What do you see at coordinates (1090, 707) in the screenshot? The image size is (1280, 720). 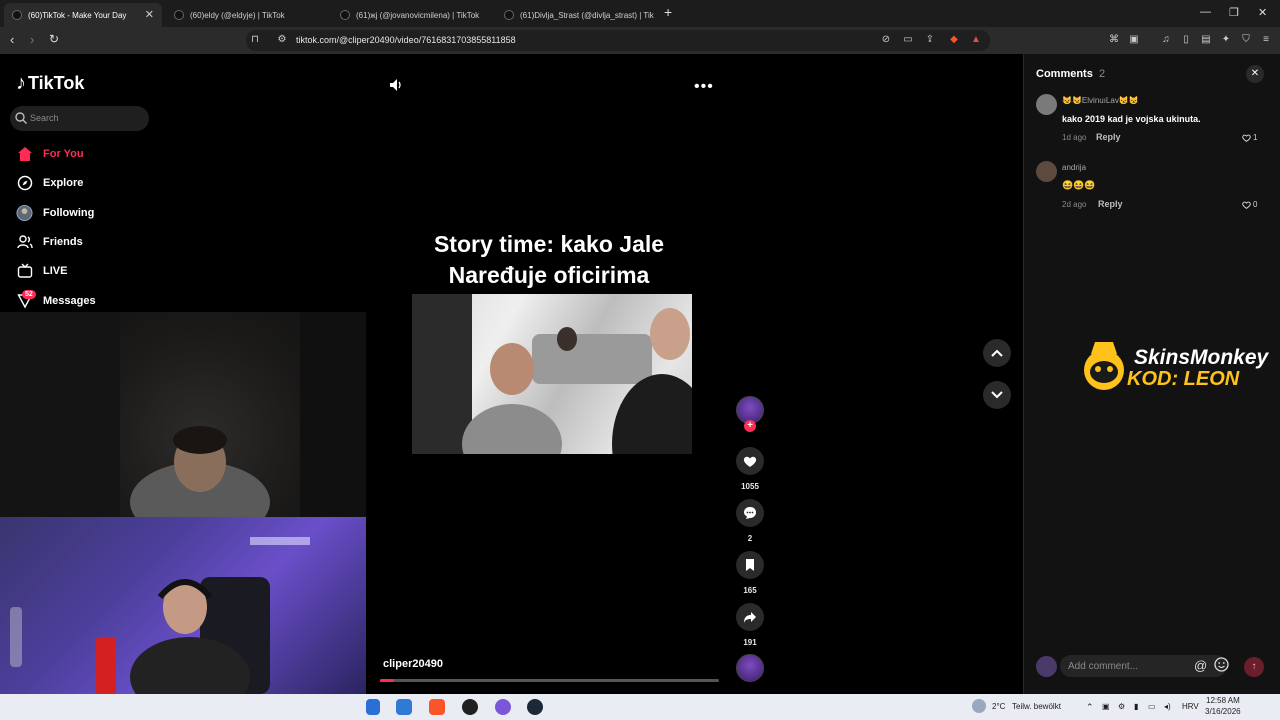 I see `tray-chevron-icon: ⌃` at bounding box center [1090, 707].